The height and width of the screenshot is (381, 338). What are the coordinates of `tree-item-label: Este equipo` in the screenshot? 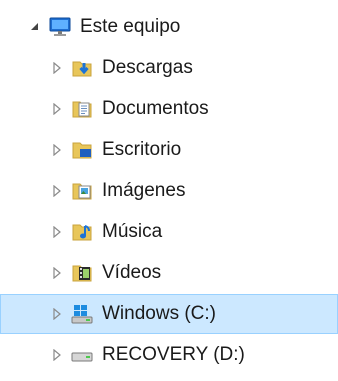 It's located at (130, 26).